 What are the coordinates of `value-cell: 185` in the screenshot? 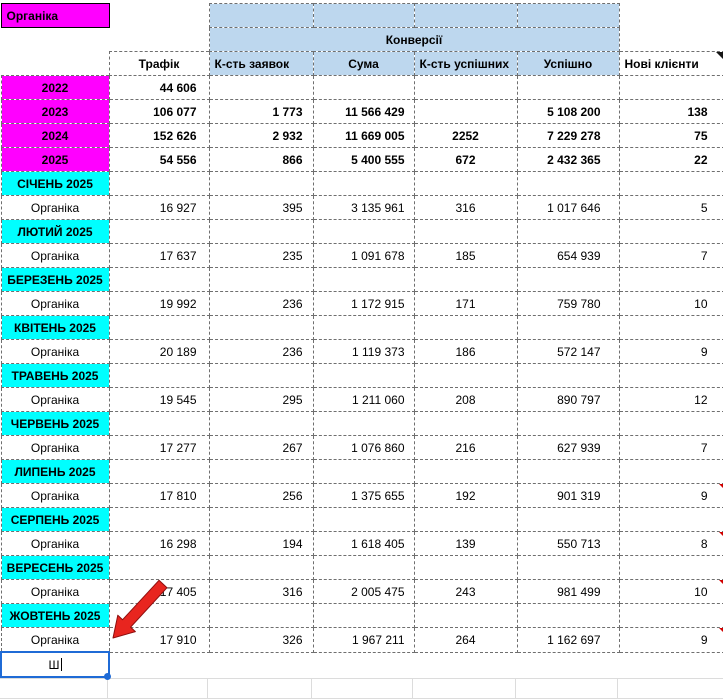 It's located at (465, 256).